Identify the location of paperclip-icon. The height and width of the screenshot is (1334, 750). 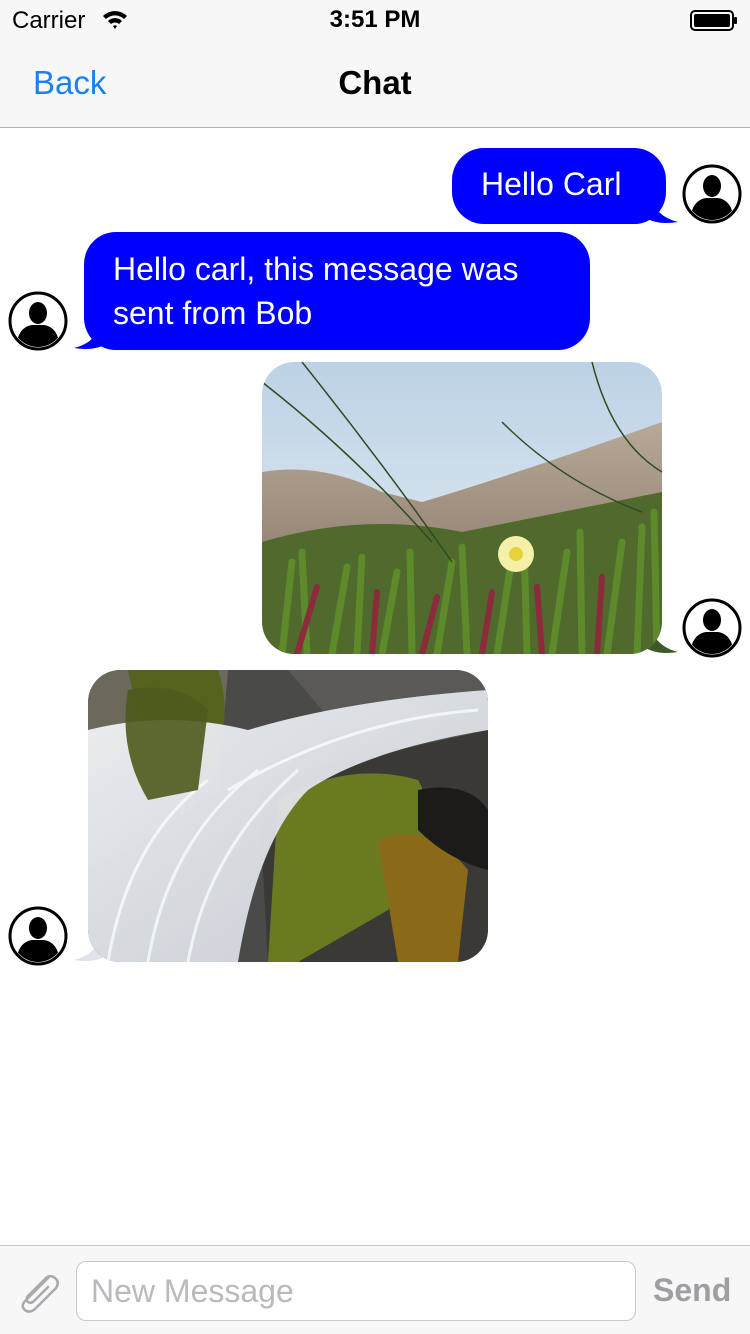
(38, 1292).